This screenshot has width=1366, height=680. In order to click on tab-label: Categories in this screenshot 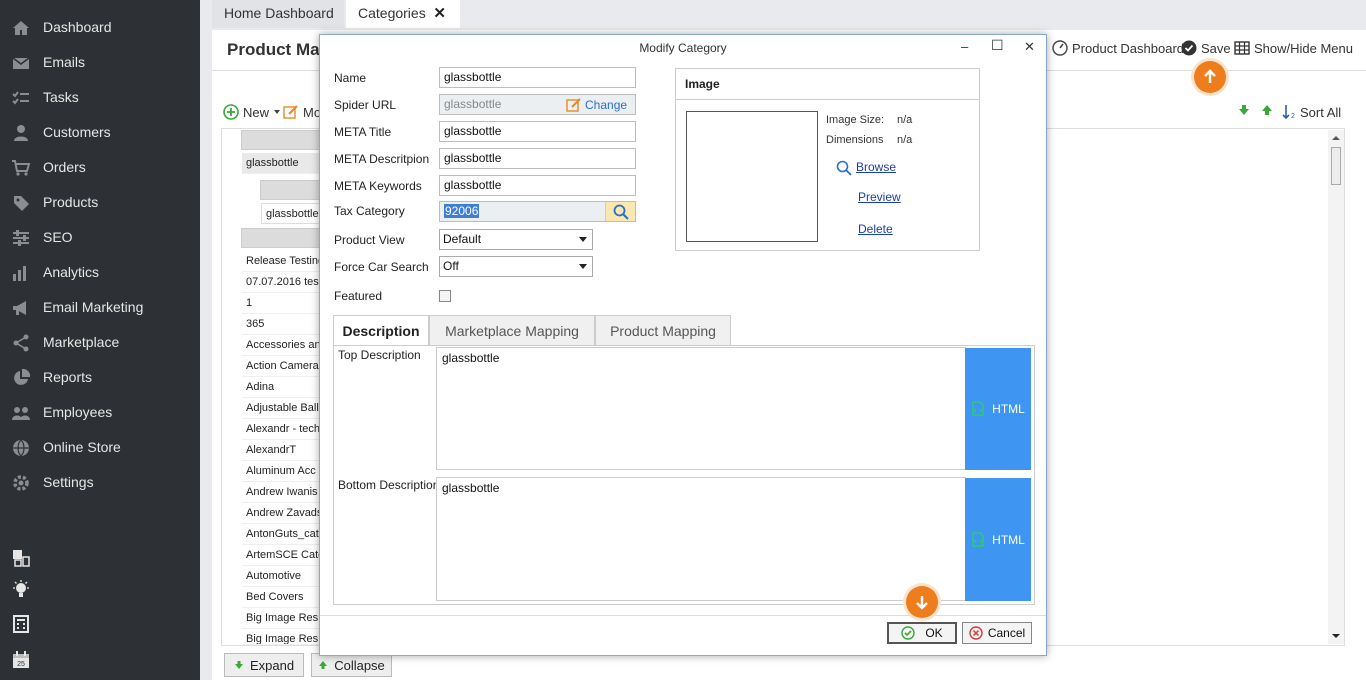, I will do `click(392, 13)`.